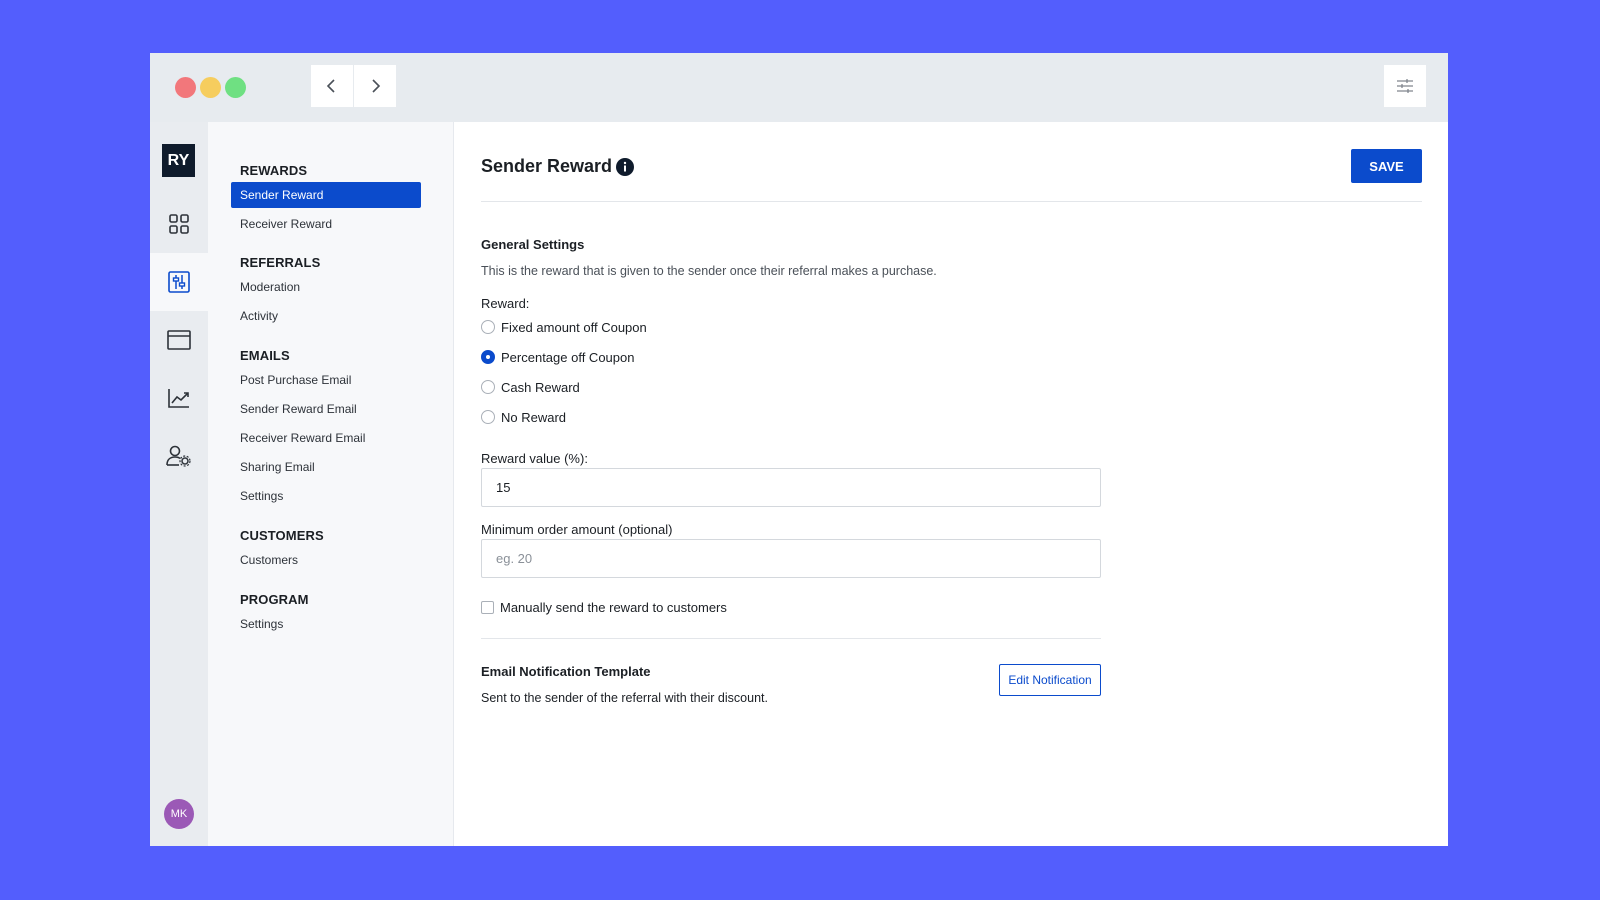  Describe the element at coordinates (566, 671) in the screenshot. I see `email-template-heading: Email Notification Template` at that location.